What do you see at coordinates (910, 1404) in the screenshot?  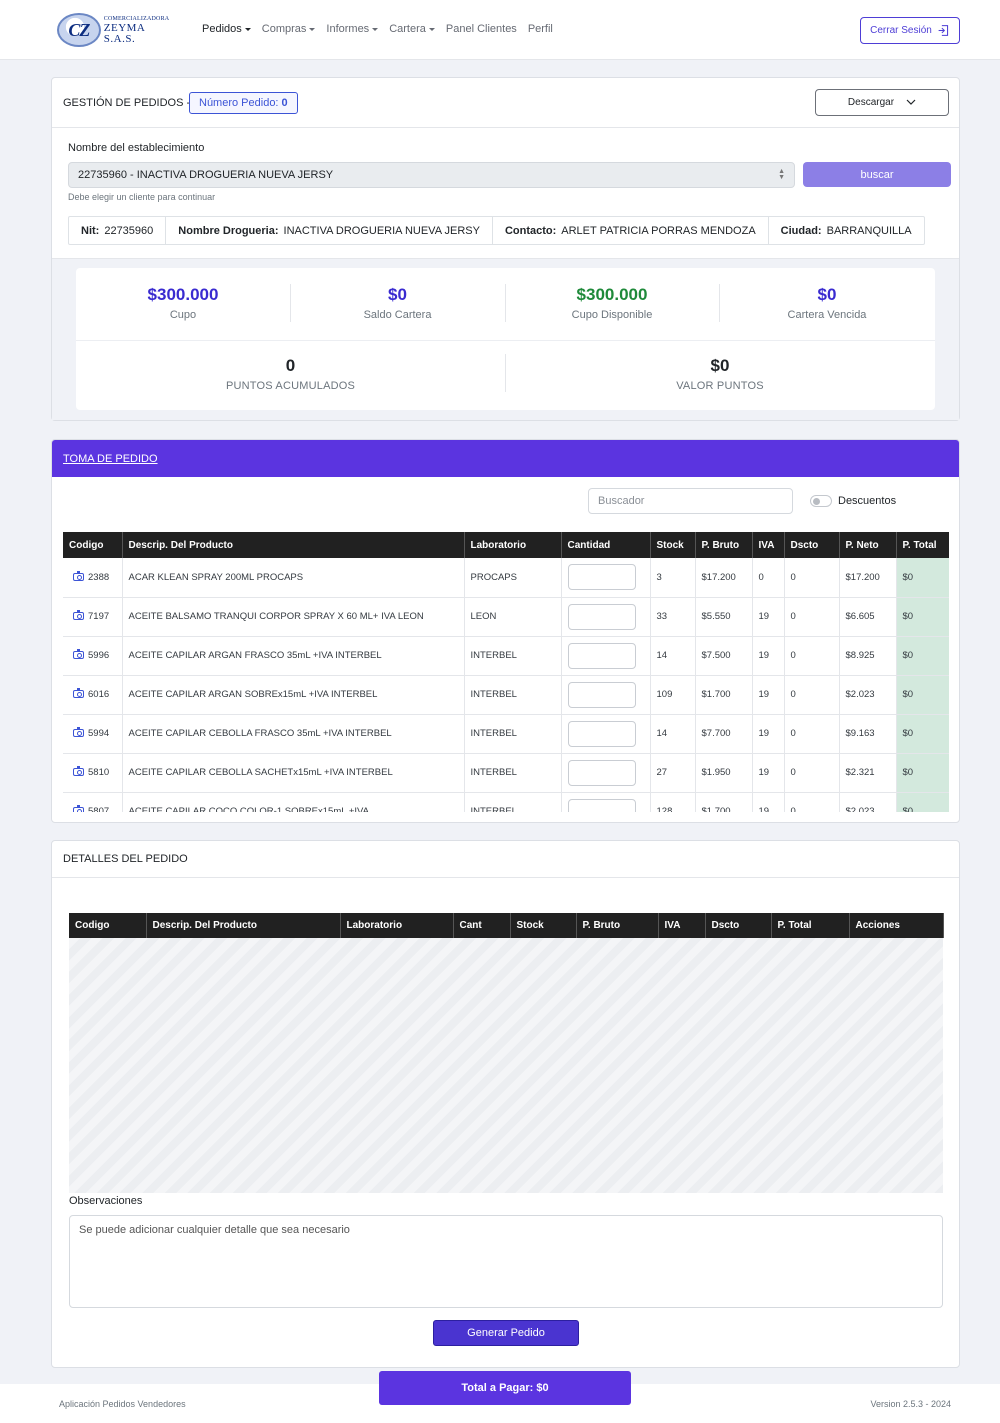 I see `footer-version: Version 2.5.3 - 2024` at bounding box center [910, 1404].